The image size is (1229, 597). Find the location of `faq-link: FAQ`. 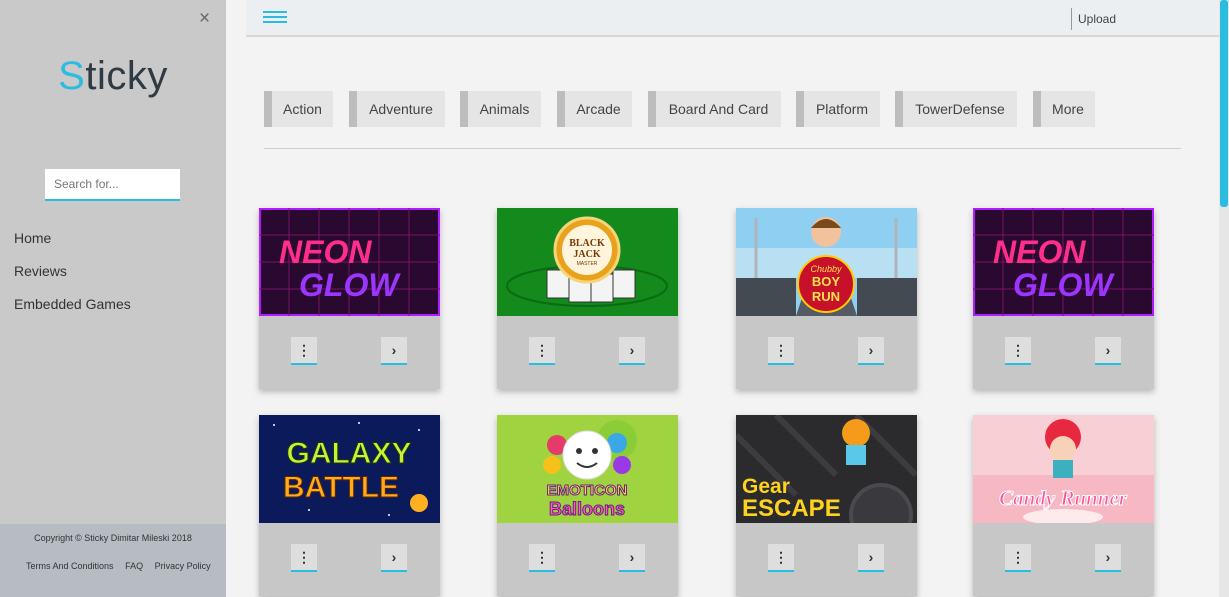

faq-link: FAQ is located at coordinates (134, 566).